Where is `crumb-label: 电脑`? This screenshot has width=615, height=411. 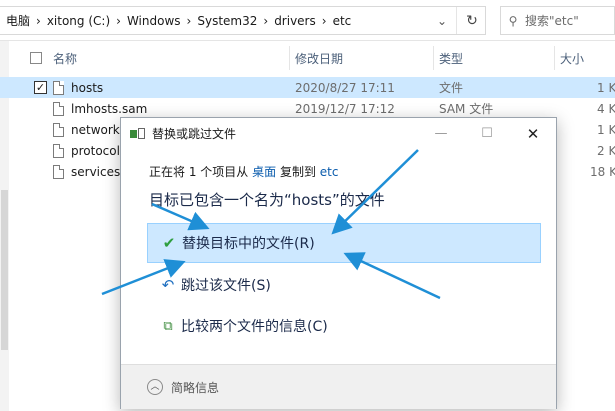
crumb-label: 电脑 is located at coordinates (18, 21).